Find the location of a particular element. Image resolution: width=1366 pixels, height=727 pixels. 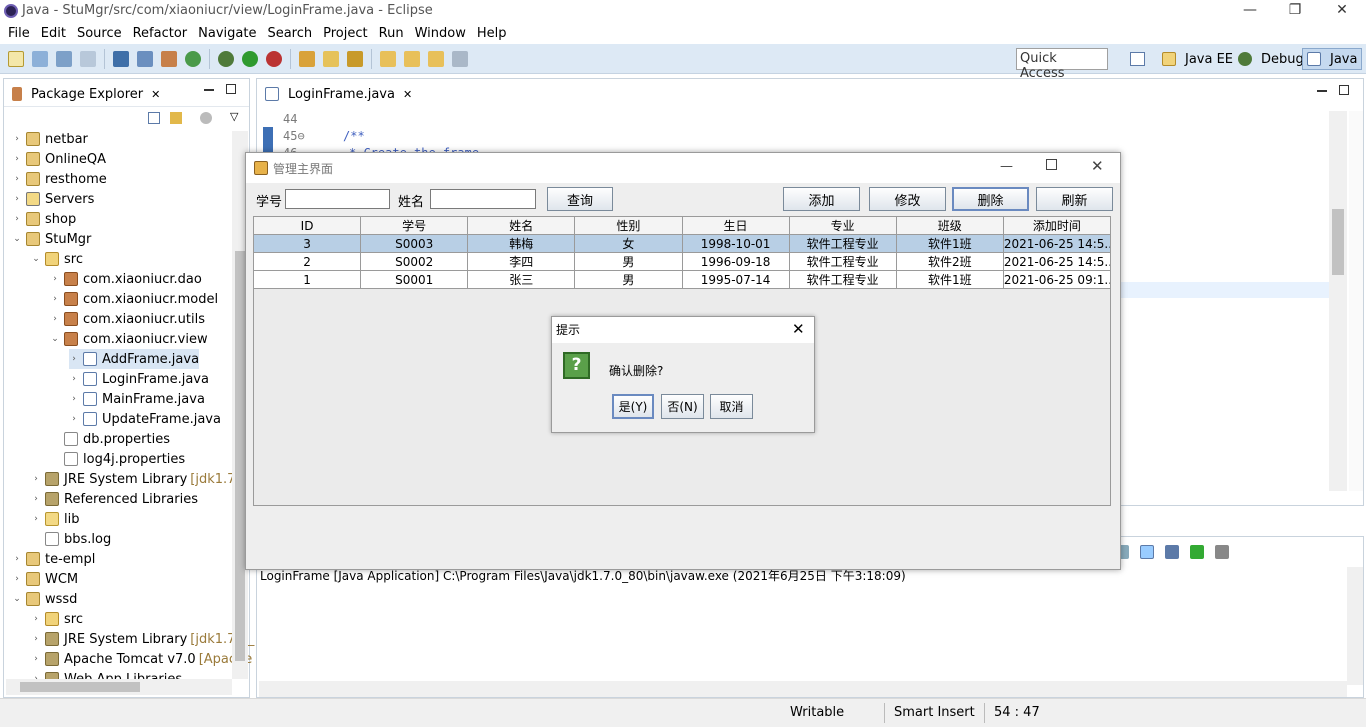

column-header: ID is located at coordinates (307, 225).